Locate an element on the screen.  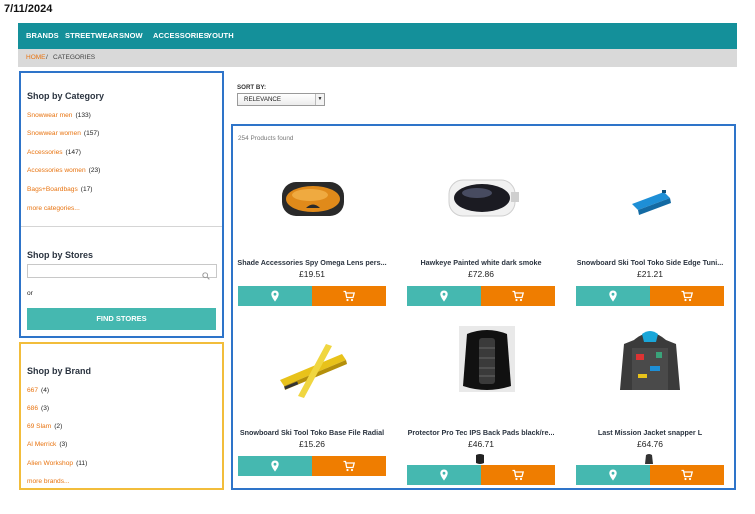
nav-item-youth: YOUTH is located at coordinates (220, 35).